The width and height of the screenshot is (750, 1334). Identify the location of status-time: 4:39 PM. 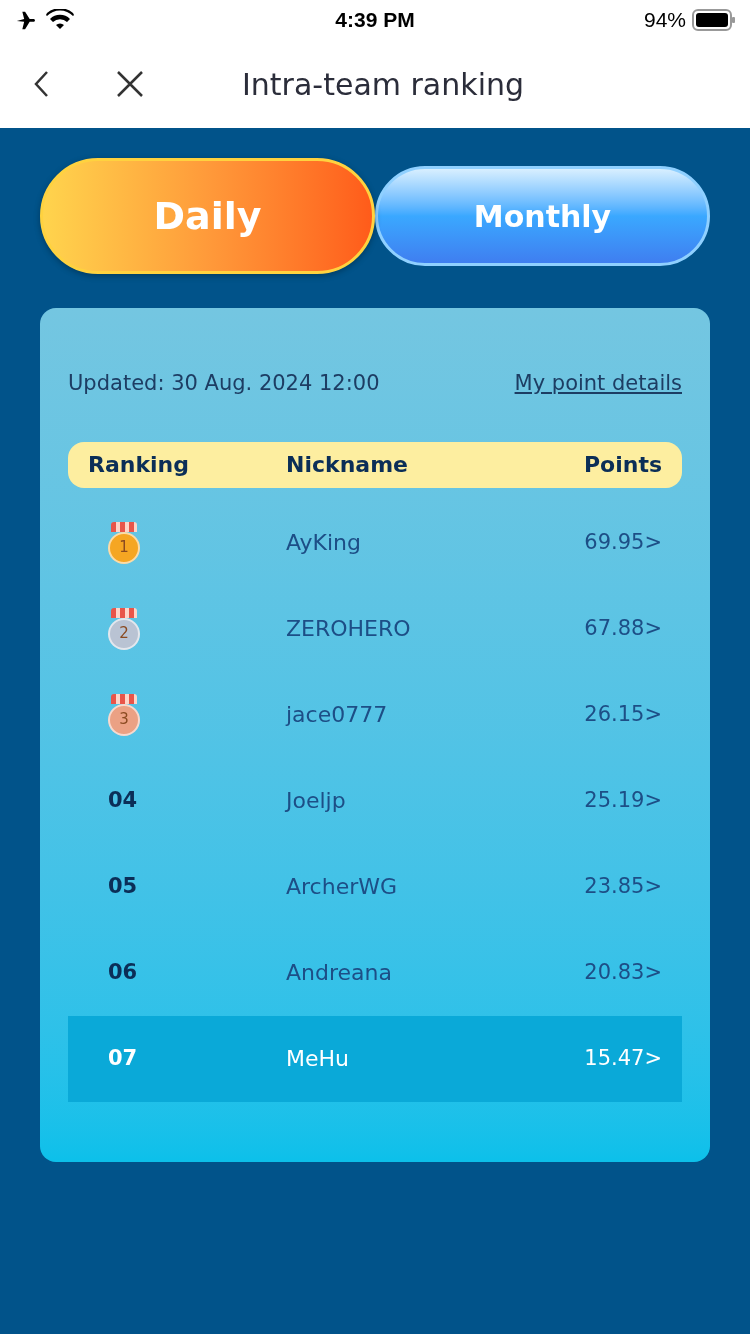
(375, 20).